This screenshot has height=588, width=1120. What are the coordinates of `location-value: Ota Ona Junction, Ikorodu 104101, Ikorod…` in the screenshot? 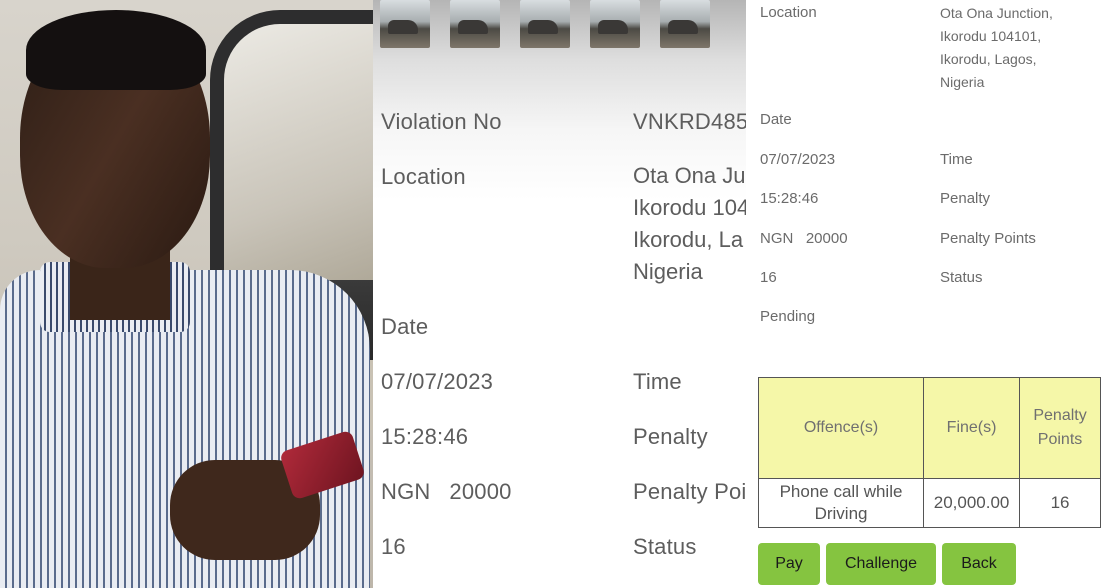 It's located at (996, 48).